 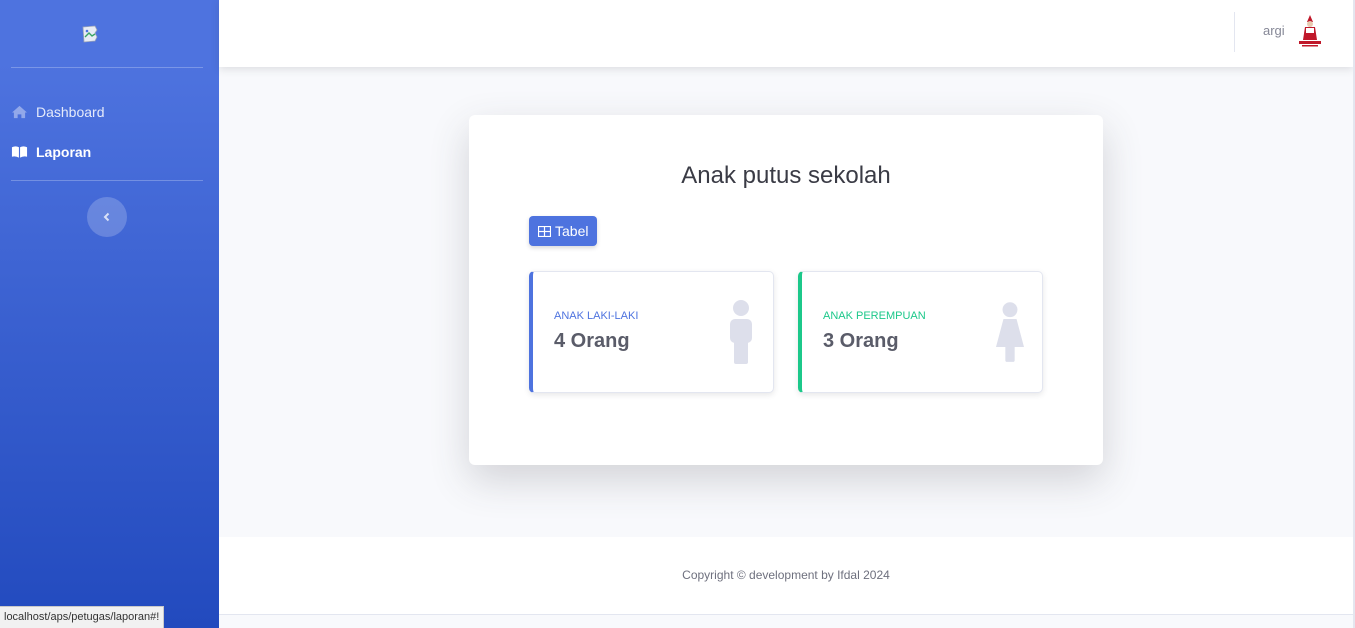 What do you see at coordinates (572, 231) in the screenshot?
I see `tabel-button-label: Tabel` at bounding box center [572, 231].